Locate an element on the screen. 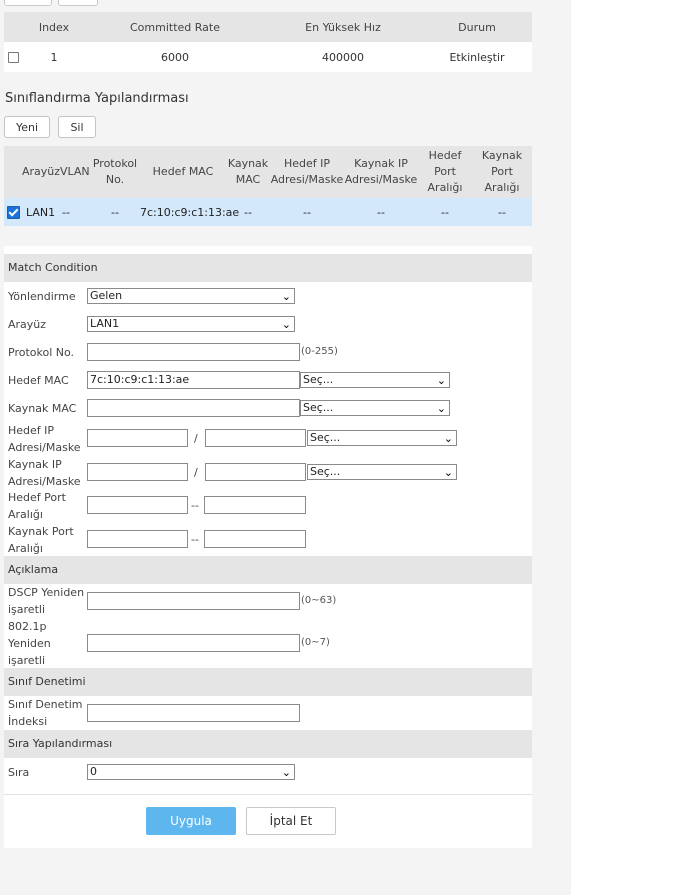  dest-port-label: Hedef Port Aralığı is located at coordinates (37, 506).